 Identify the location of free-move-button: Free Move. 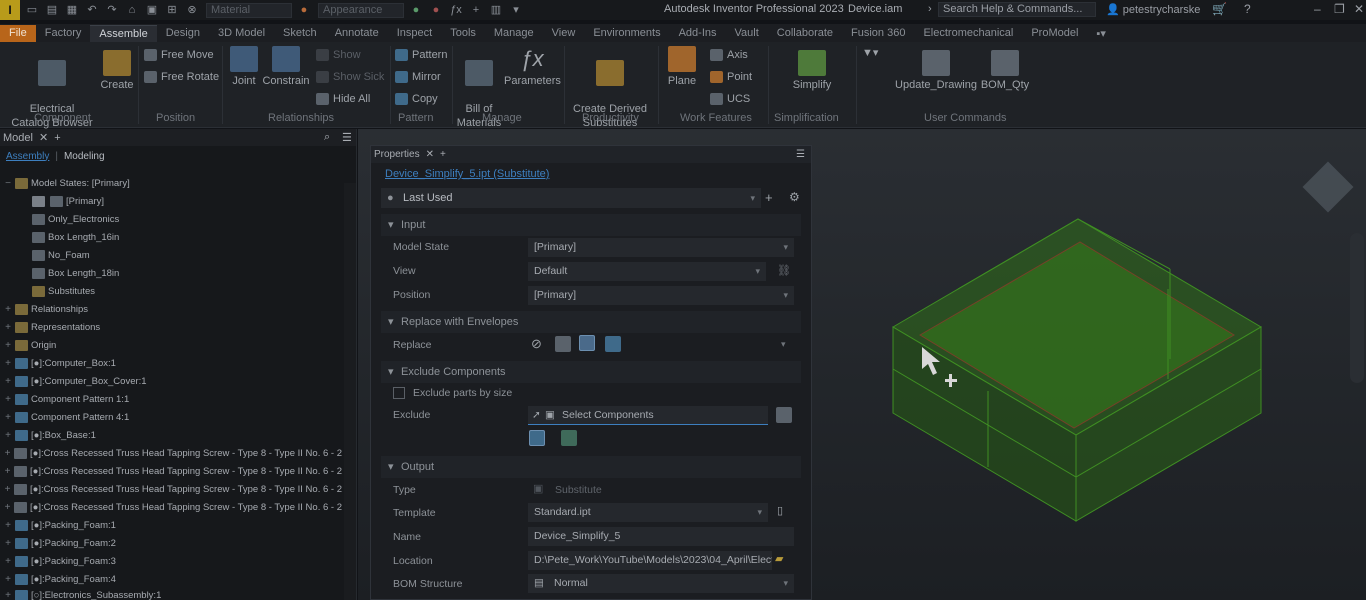
(179, 55).